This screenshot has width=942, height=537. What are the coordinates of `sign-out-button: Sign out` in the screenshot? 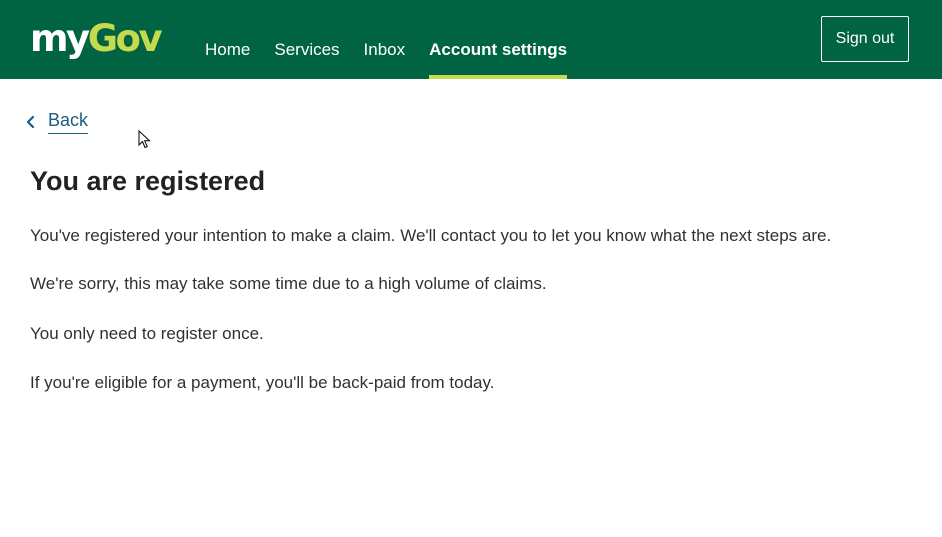 It's located at (865, 39).